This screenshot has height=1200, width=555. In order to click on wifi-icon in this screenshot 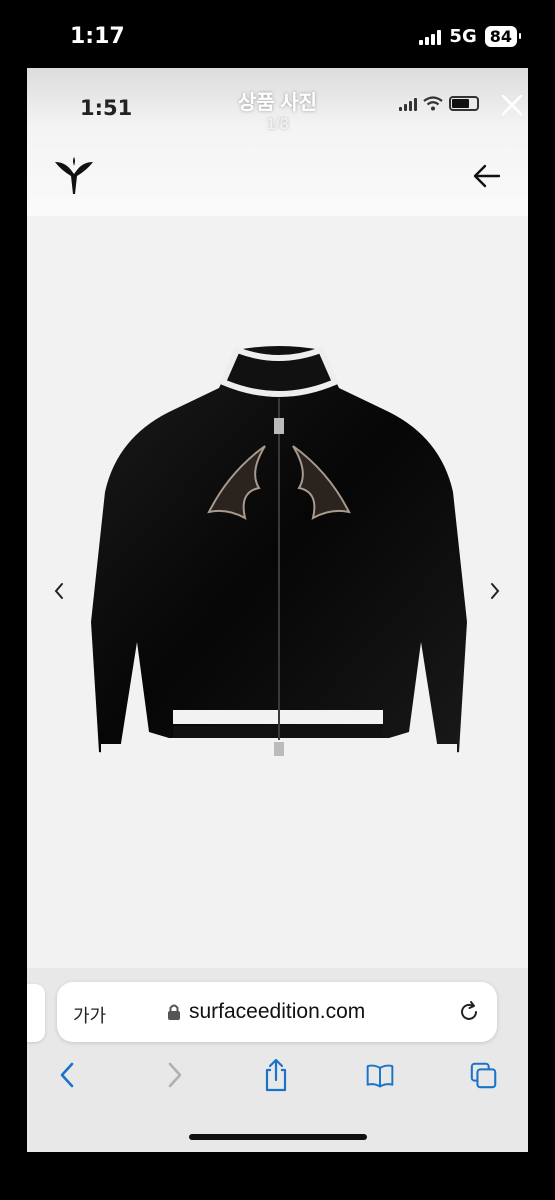, I will do `click(433, 103)`.